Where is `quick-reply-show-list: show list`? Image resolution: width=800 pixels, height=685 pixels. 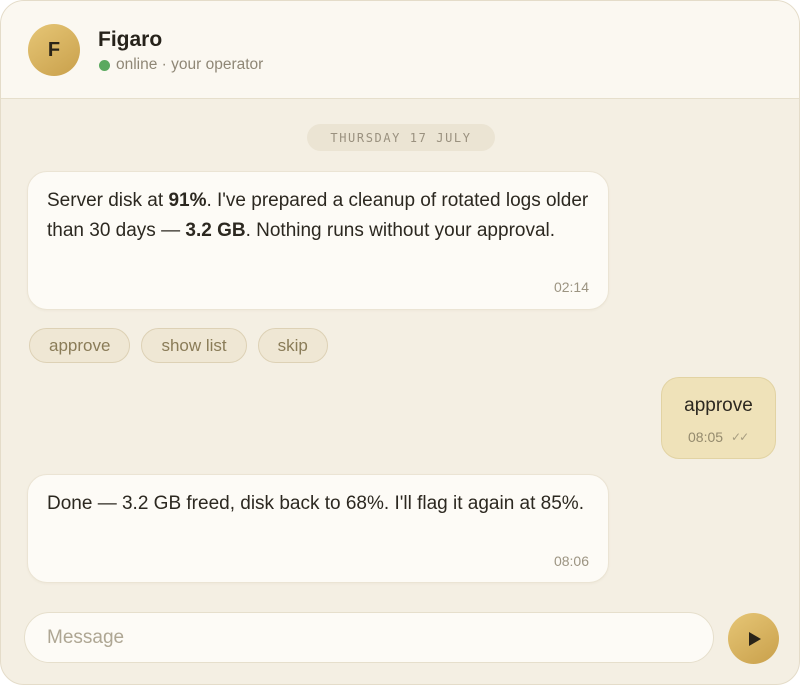 quick-reply-show-list: show list is located at coordinates (194, 345).